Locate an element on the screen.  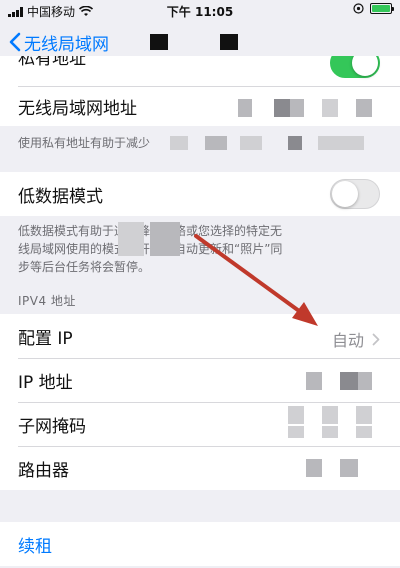
footnote-line: 步等后台任务将会暂停。 is located at coordinates (84, 267).